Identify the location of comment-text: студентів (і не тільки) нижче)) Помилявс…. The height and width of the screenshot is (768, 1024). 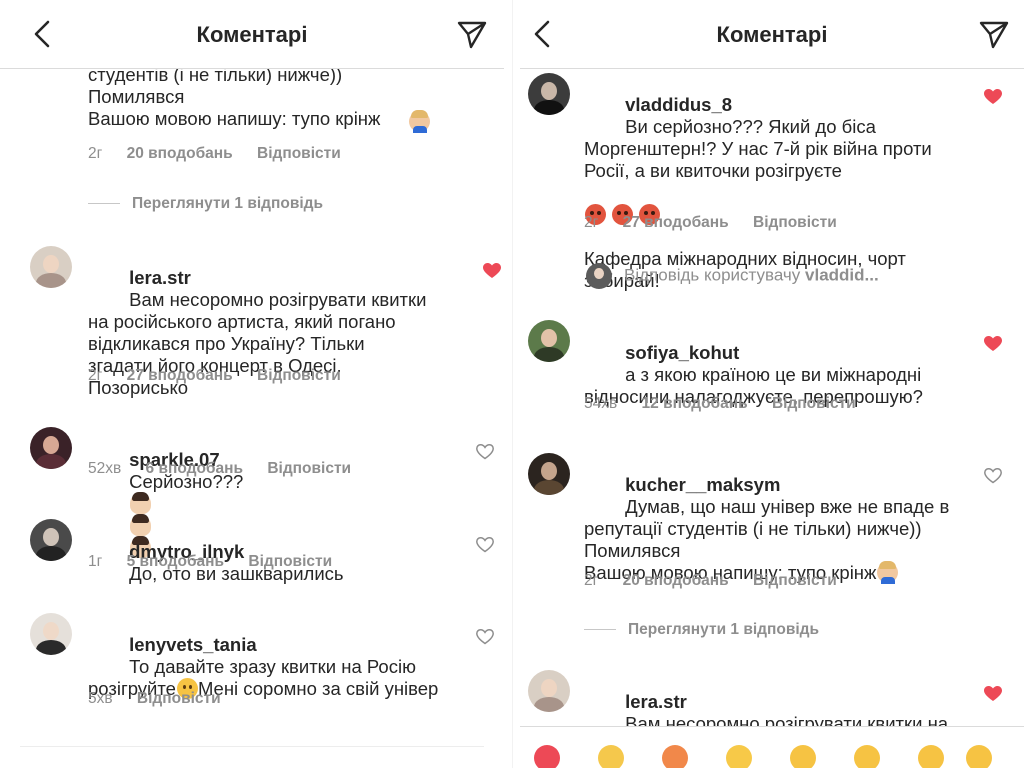
(234, 96).